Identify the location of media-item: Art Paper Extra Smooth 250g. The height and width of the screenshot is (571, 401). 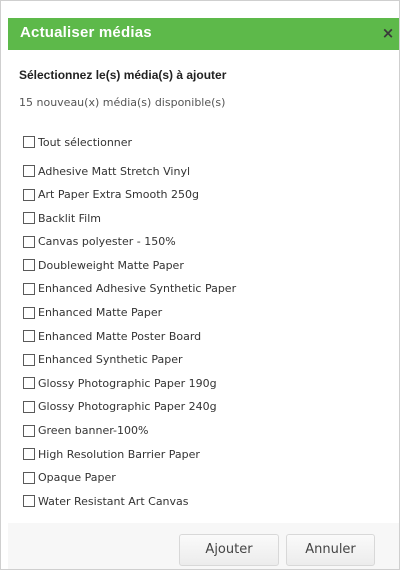
(129, 195).